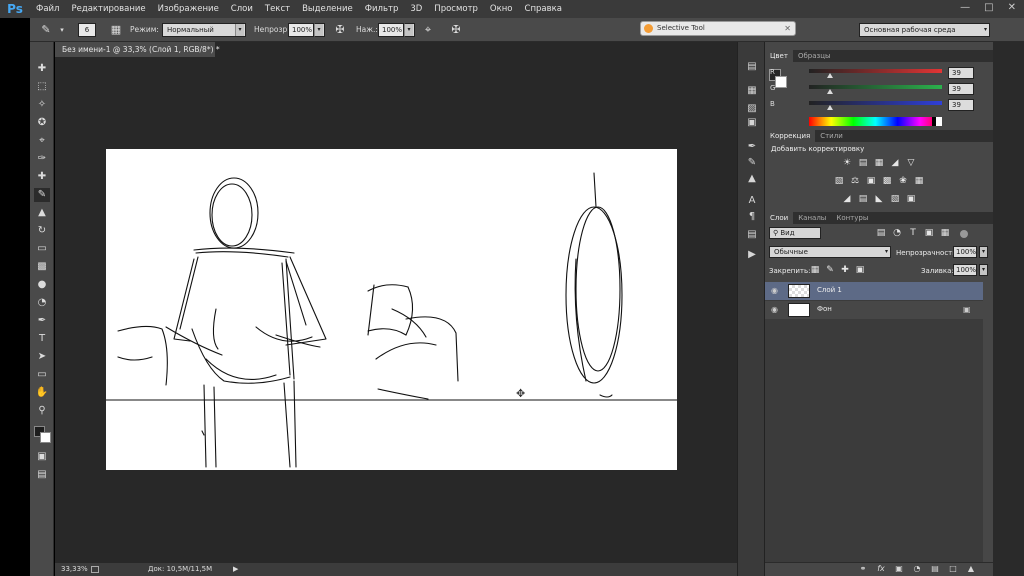  What do you see at coordinates (899, 569) in the screenshot?
I see `add-mask-icon: ▣` at bounding box center [899, 569].